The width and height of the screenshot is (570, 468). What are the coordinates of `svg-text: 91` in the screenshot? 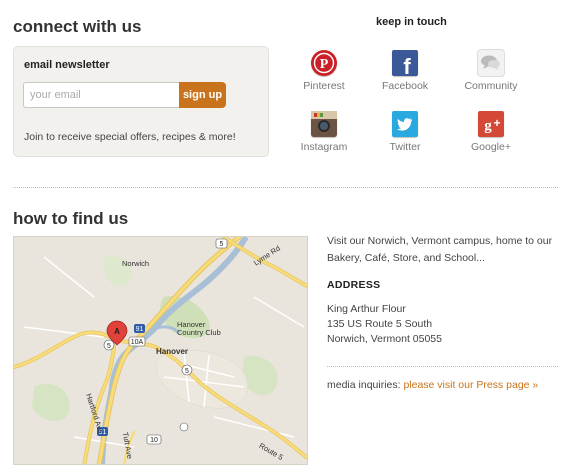 It's located at (140, 329).